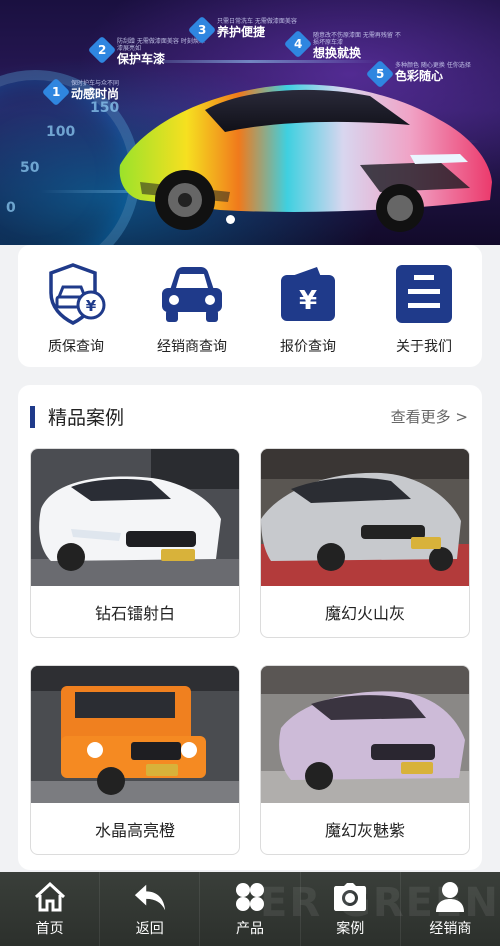  I want to click on tab-home: 首页, so click(50, 909).